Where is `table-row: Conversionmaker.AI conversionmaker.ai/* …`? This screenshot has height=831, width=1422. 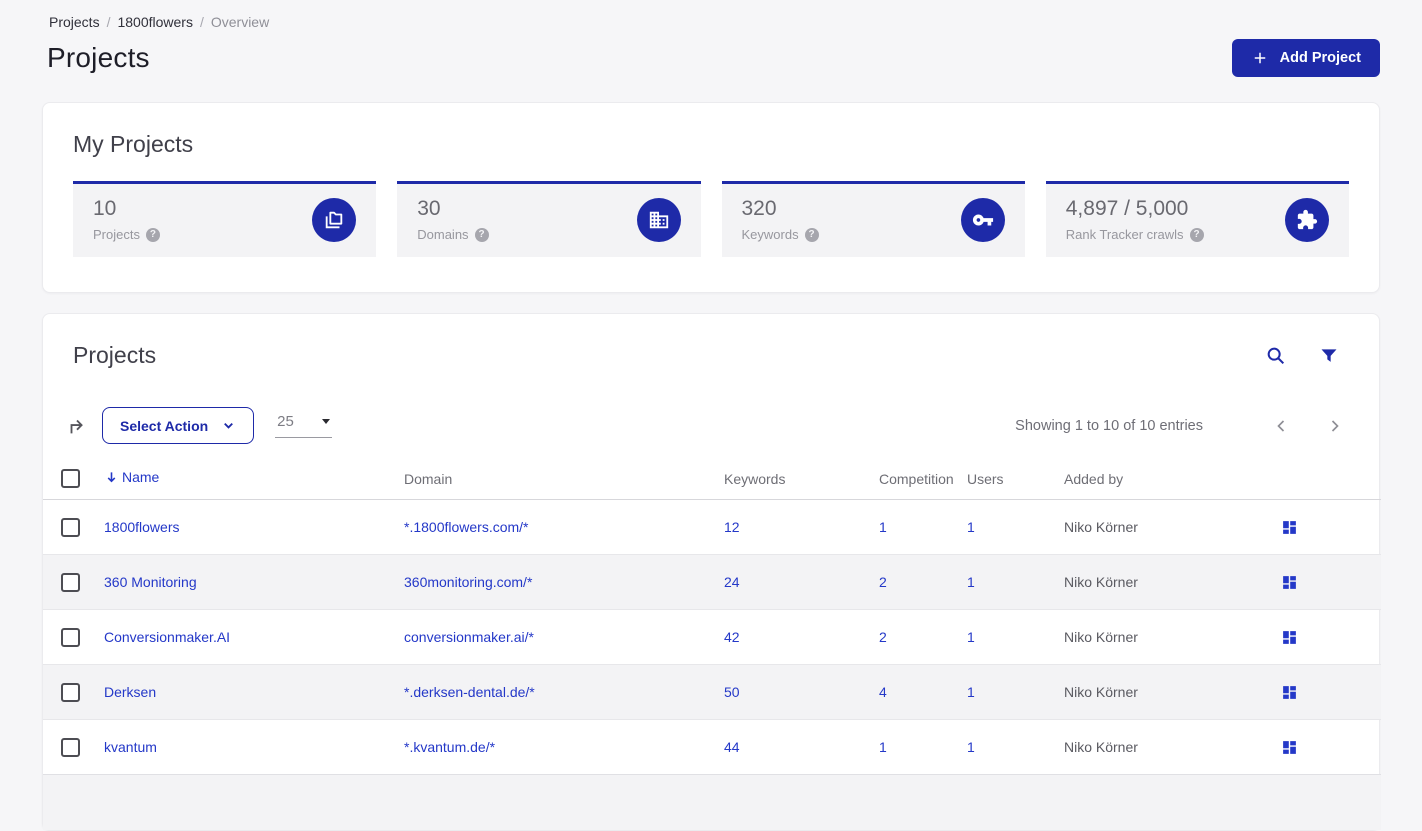
table-row: Conversionmaker.AI conversionmaker.ai/* … is located at coordinates (712, 637).